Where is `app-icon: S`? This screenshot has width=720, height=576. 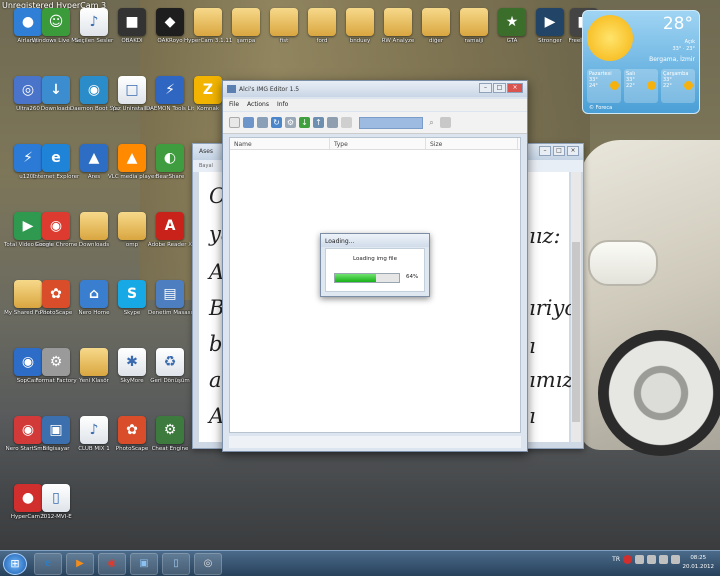 app-icon: S is located at coordinates (132, 294).